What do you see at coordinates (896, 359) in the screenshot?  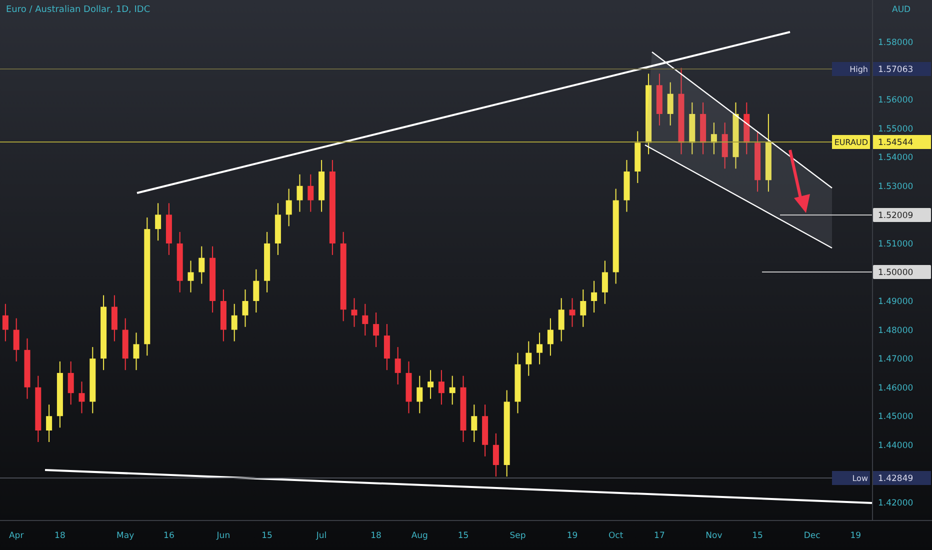 I see `price-tick: 1.47000` at bounding box center [896, 359].